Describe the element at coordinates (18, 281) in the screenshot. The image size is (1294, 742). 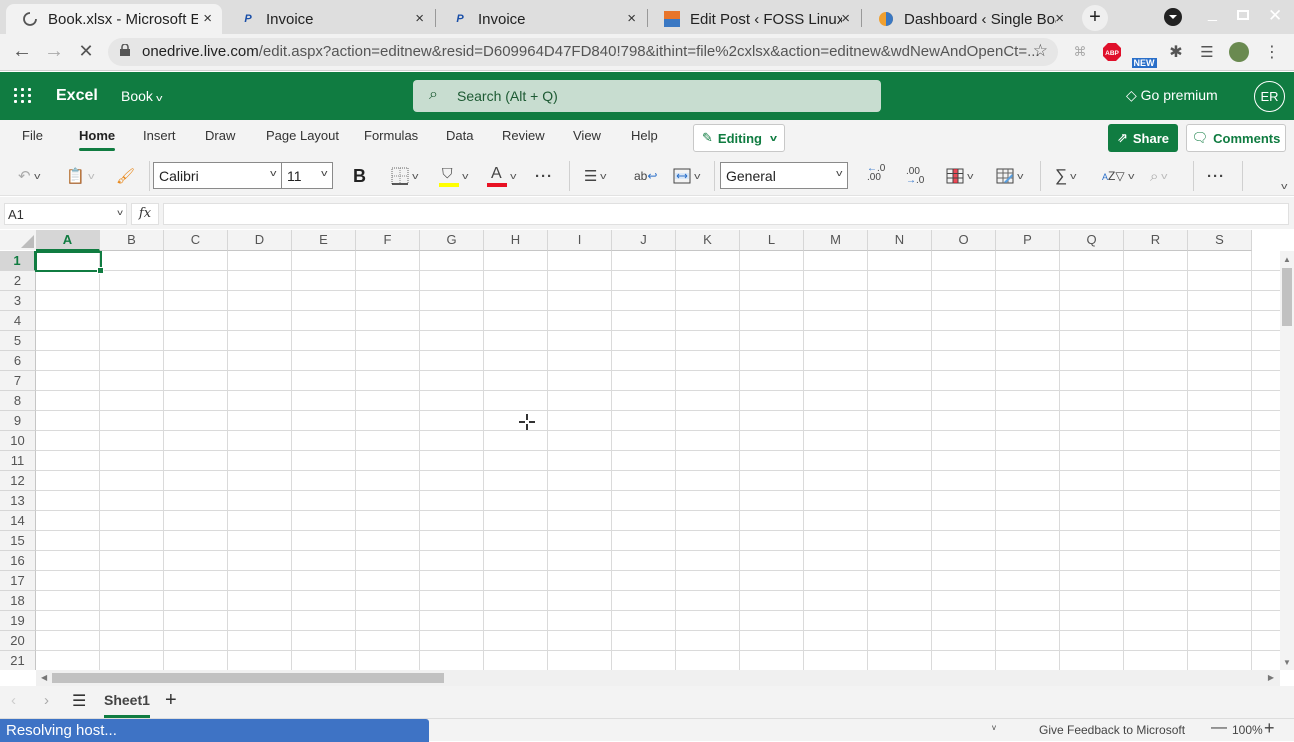
I see `row-header-2: 2` at that location.